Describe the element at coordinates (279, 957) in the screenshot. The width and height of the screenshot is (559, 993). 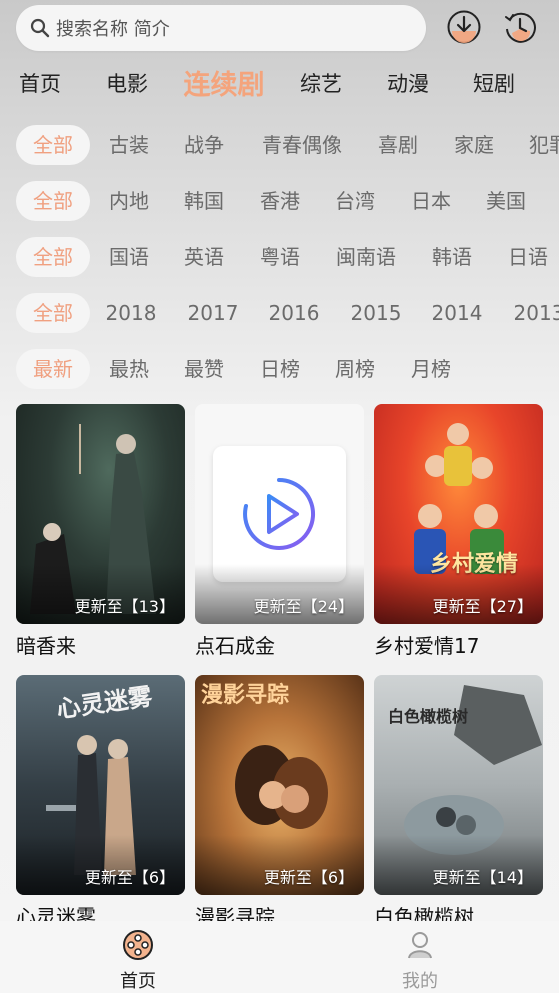
I see `bottom-nav: 首页 我的` at that location.